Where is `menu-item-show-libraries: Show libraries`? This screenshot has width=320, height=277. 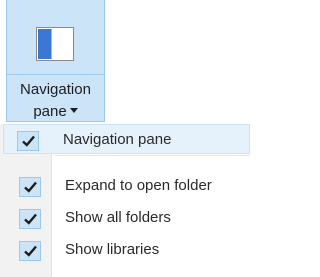
menu-item-show-libraries: Show libraries is located at coordinates (126, 250).